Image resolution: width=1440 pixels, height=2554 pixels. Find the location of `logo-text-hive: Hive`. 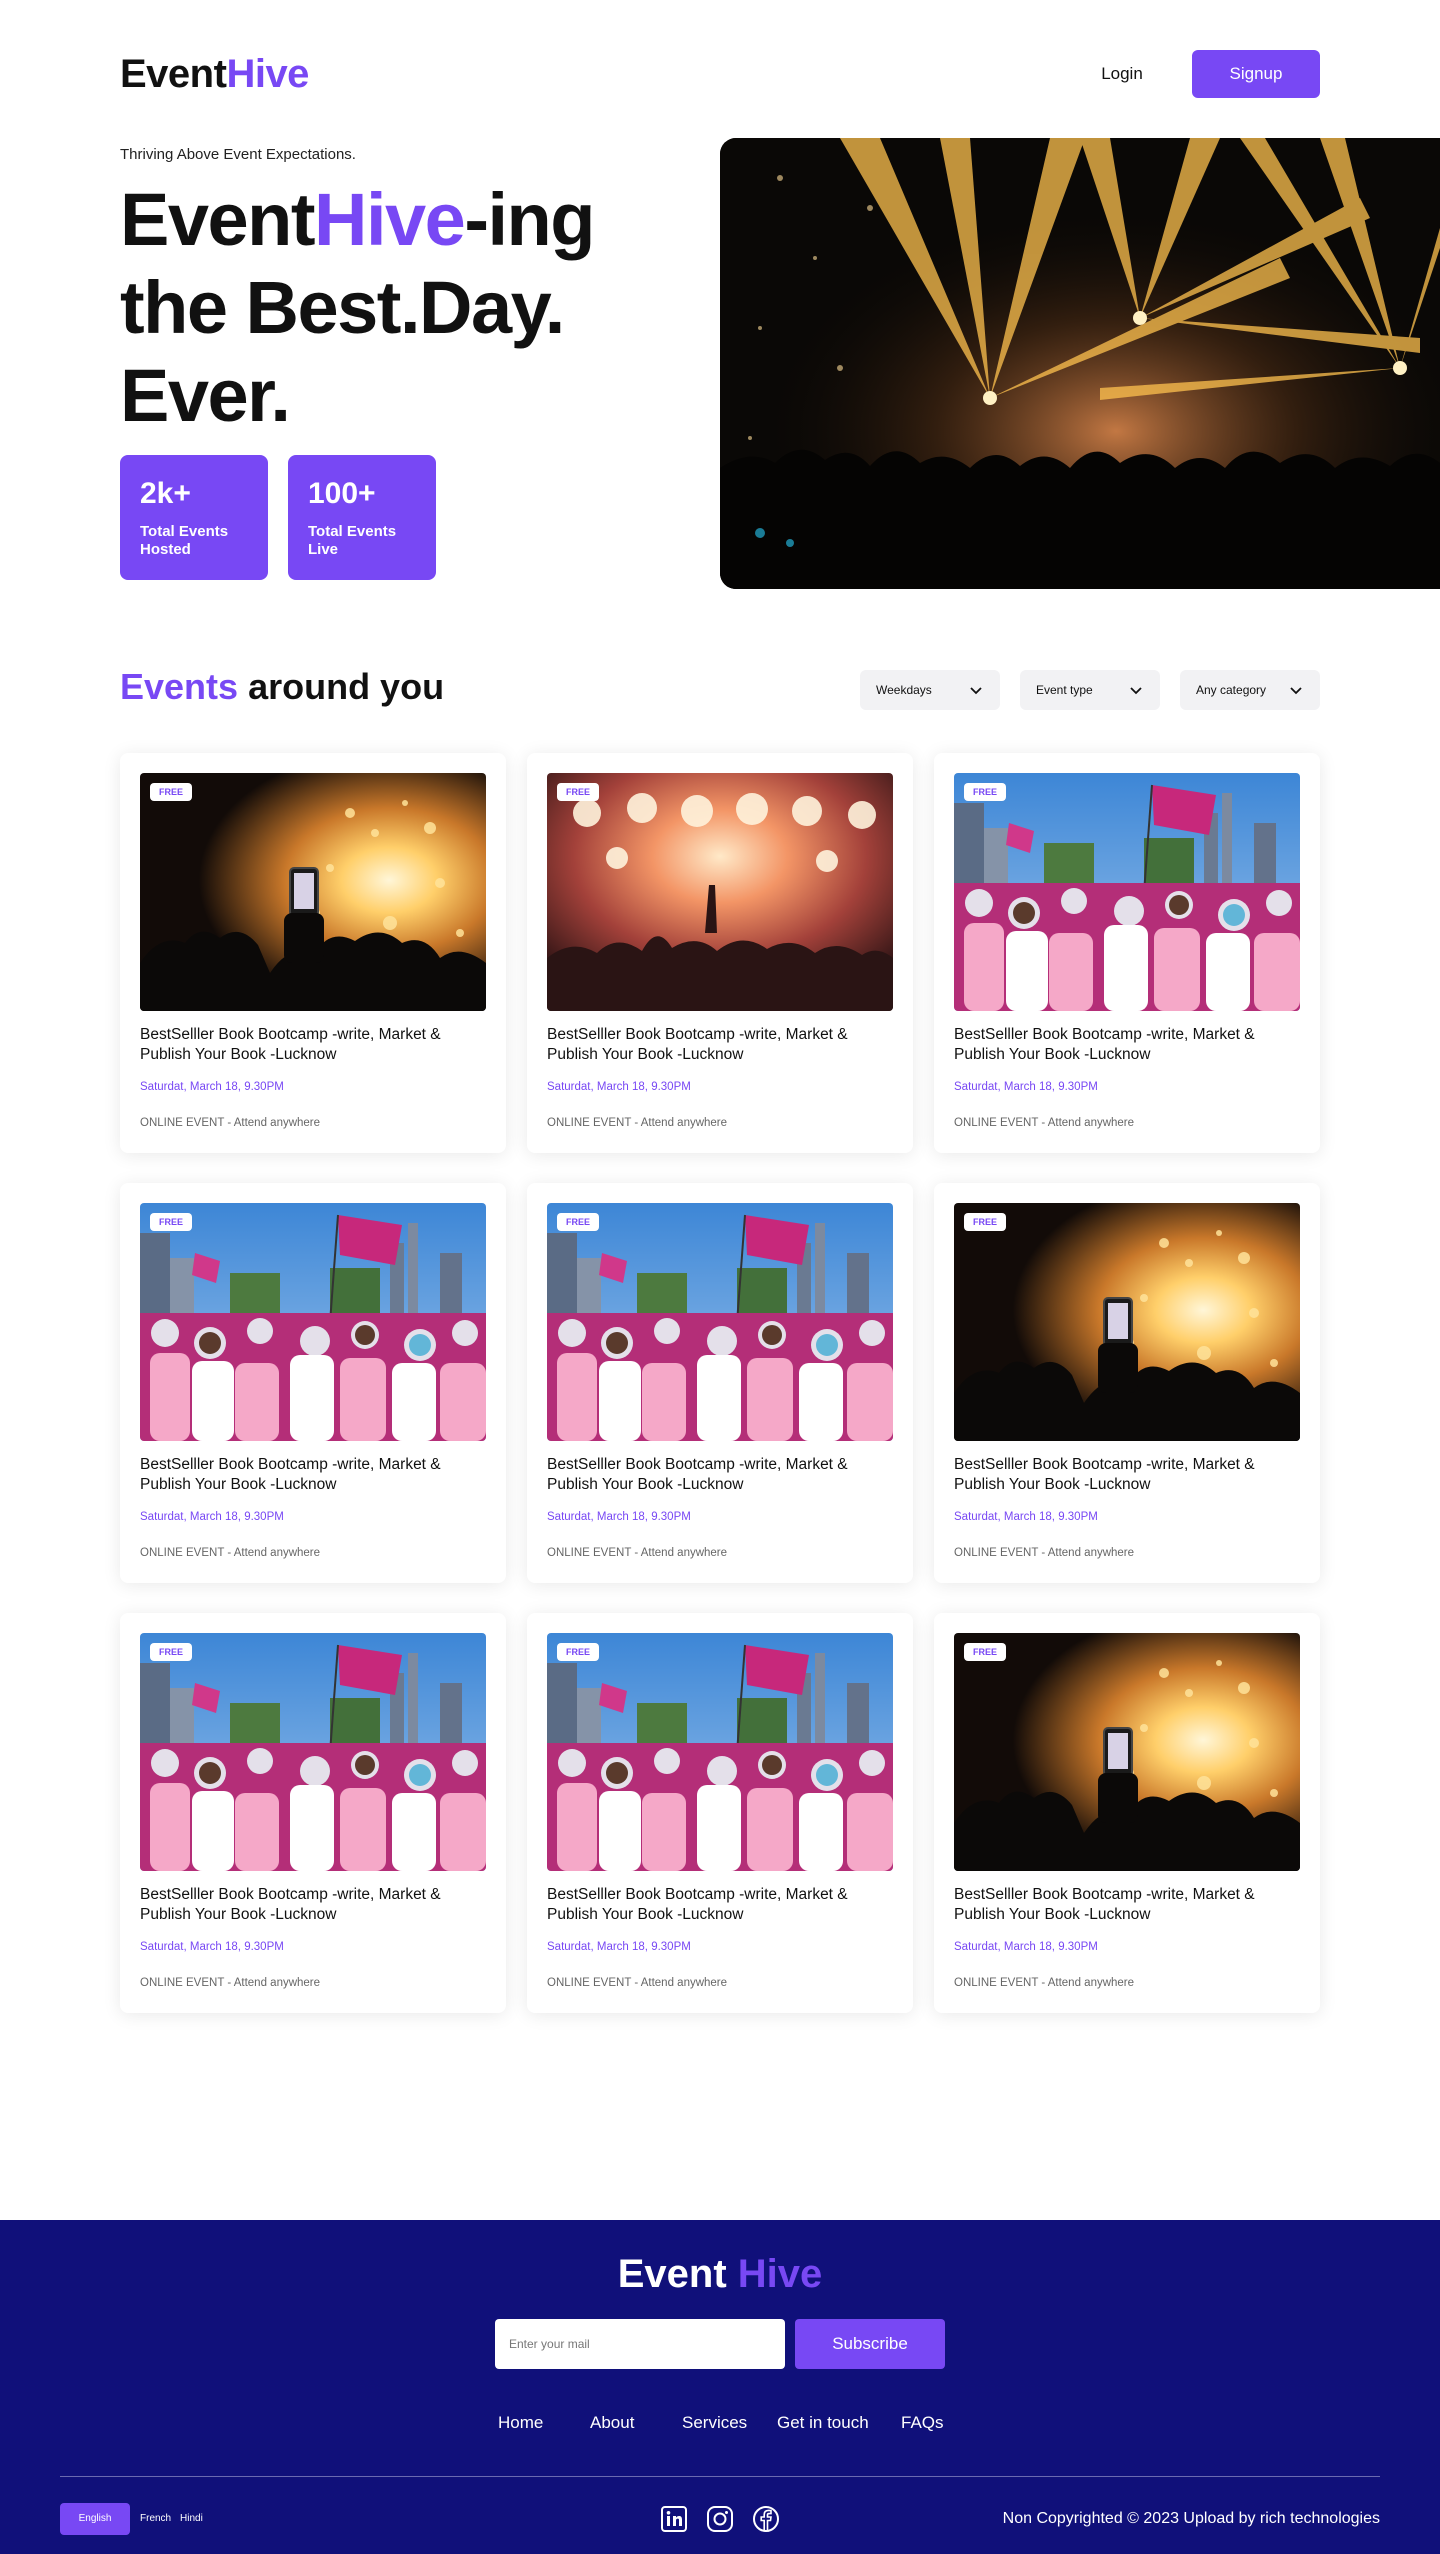

logo-text-hive: Hive is located at coordinates (267, 74).